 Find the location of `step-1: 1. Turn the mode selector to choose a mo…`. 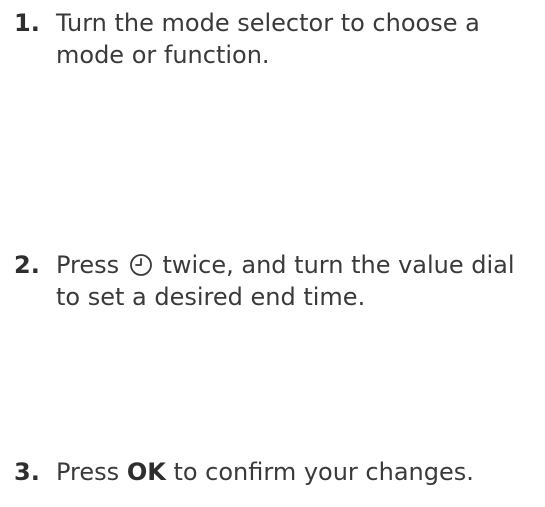

step-1: 1. Turn the mode selector to choose a mo… is located at coordinates (274, 39).